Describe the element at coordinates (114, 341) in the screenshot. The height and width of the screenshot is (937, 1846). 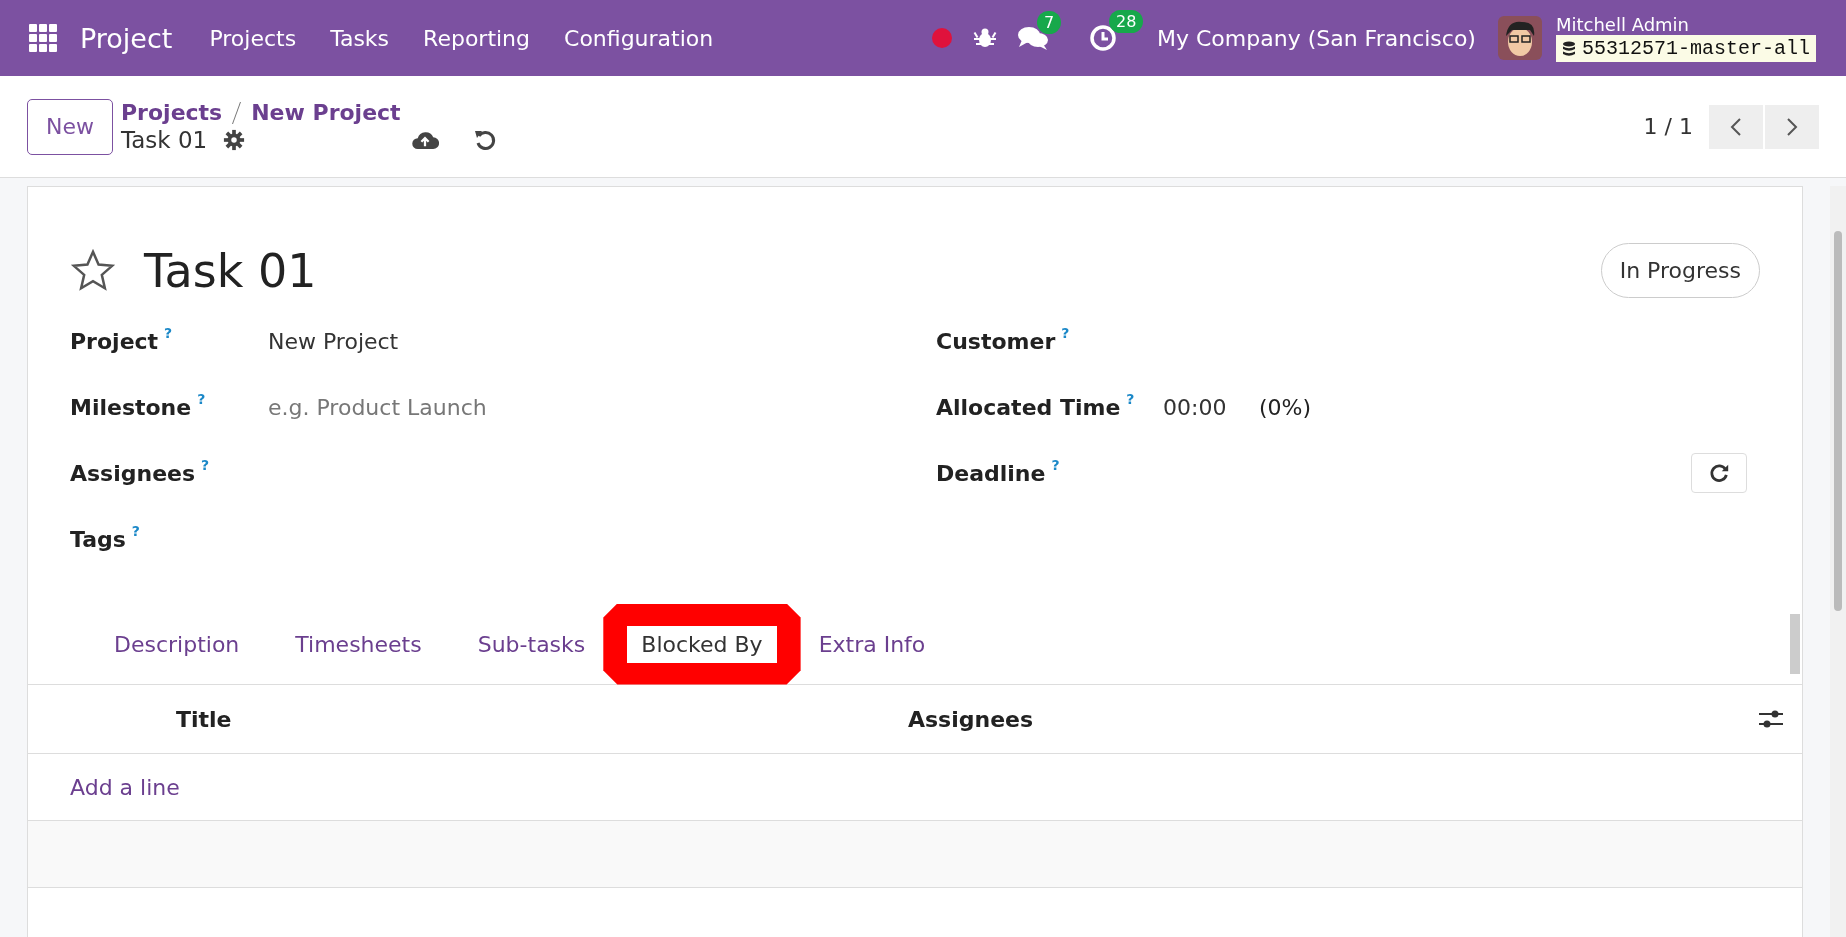
I see `field-label: Project` at that location.